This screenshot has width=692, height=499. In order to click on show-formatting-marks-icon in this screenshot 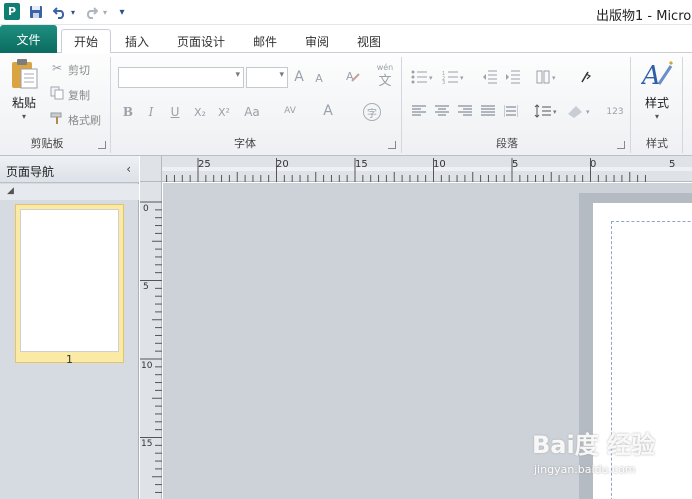, I will do `click(585, 77)`.